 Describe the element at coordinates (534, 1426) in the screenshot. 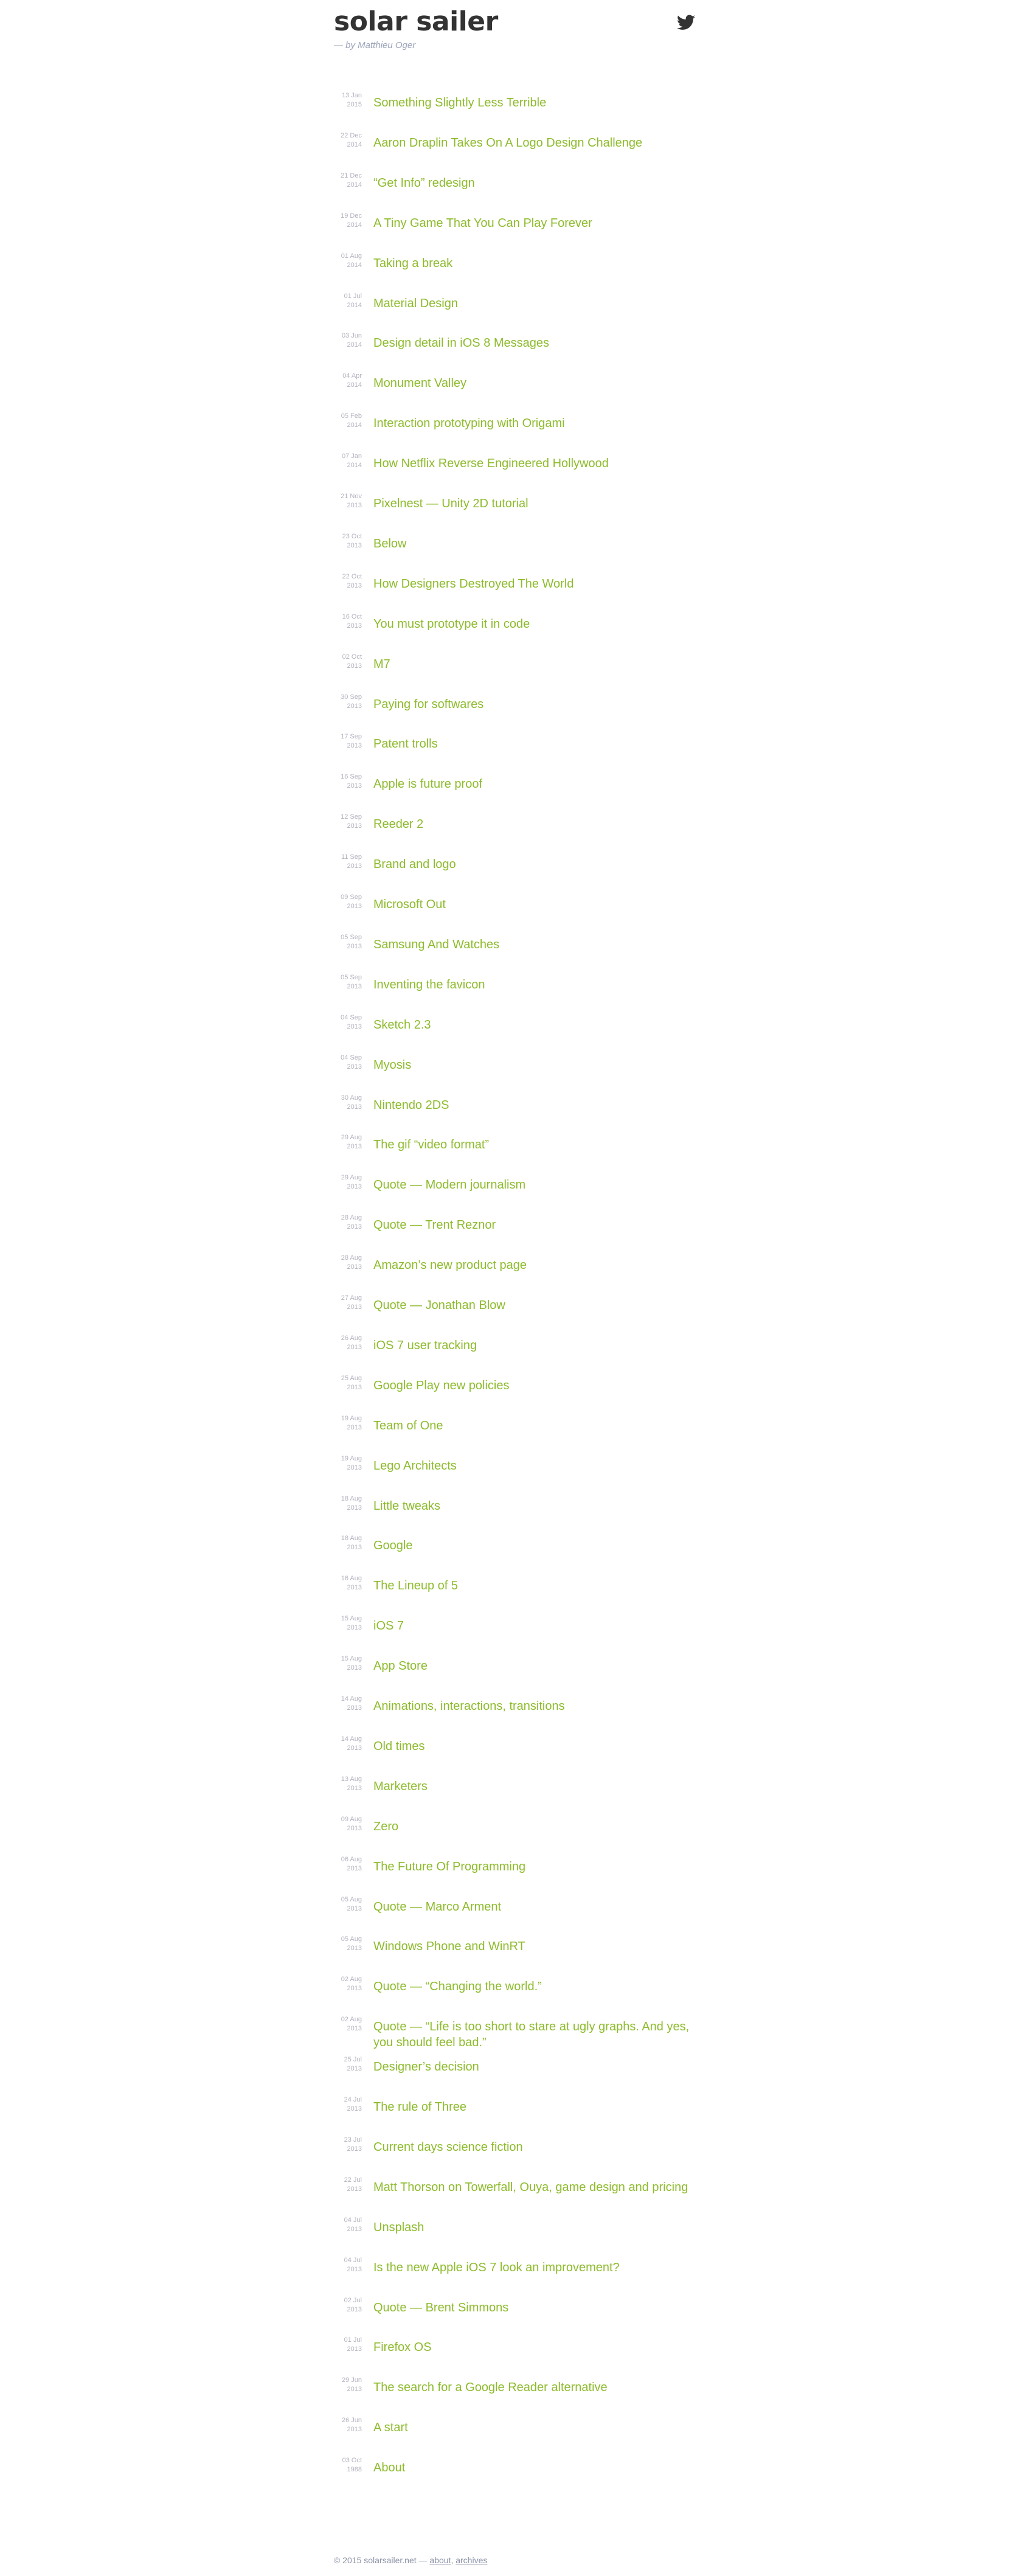

I see `post-title-link: Team of One` at that location.